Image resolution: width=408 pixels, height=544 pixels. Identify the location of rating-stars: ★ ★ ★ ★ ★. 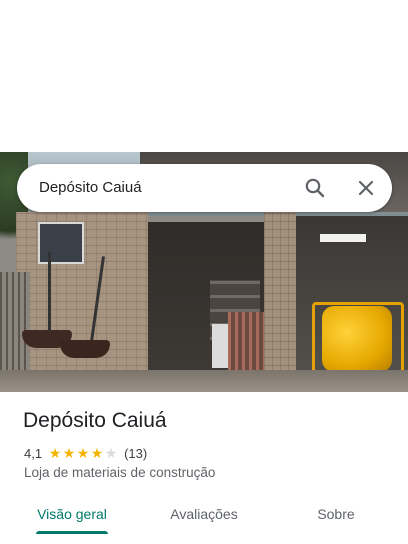
(83, 453).